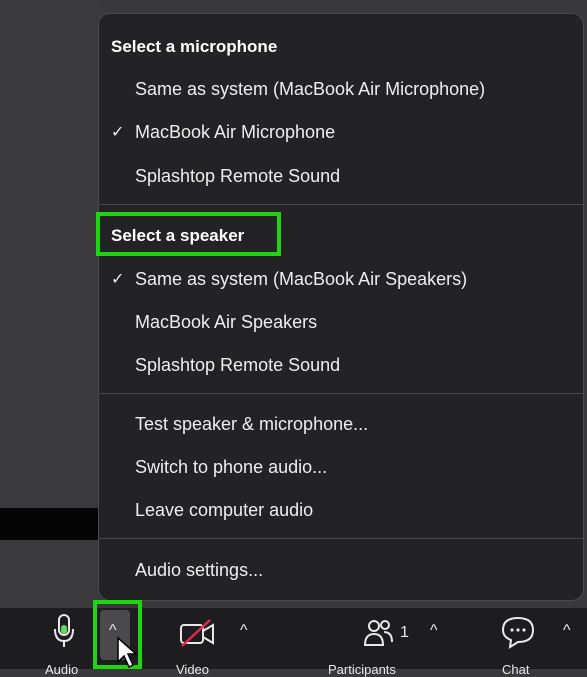 The width and height of the screenshot is (587, 677). I want to click on chat-button, so click(518, 632).